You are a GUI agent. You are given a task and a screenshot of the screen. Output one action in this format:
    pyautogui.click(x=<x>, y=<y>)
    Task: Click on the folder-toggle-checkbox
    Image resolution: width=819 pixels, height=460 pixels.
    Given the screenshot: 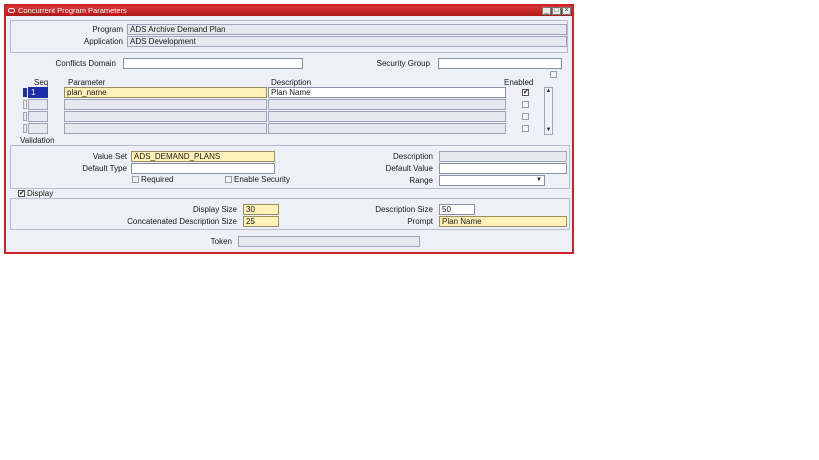 What is the action you would take?
    pyautogui.click(x=553, y=74)
    